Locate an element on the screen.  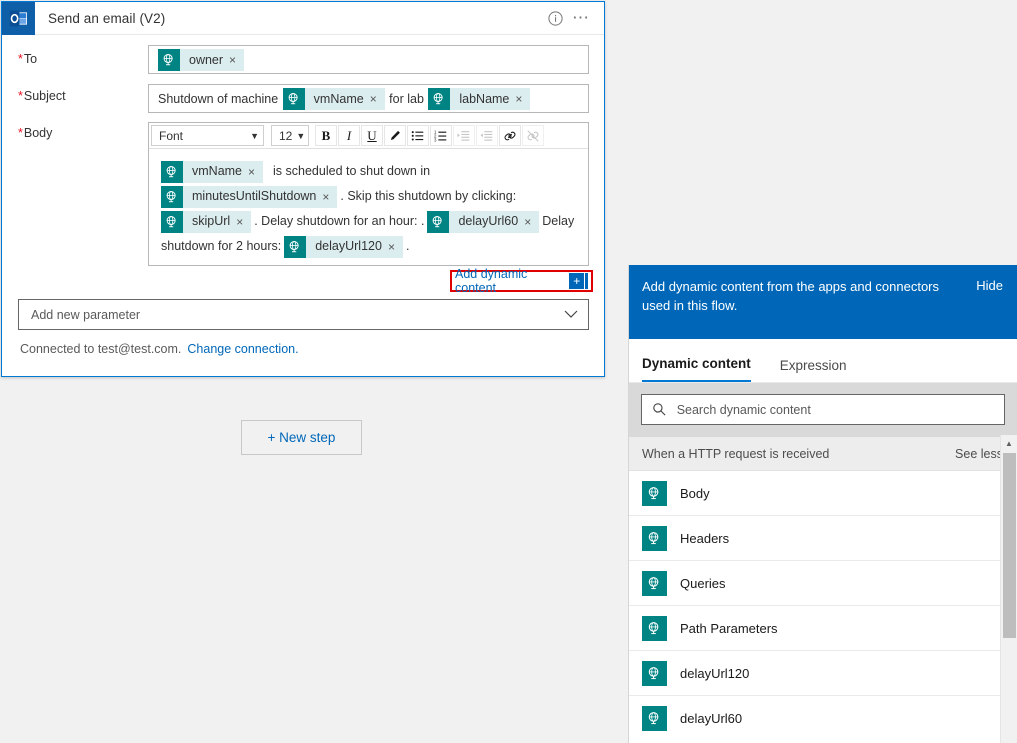
add-new-parameter-dropdown: Add new parameter is located at coordinates (303, 314).